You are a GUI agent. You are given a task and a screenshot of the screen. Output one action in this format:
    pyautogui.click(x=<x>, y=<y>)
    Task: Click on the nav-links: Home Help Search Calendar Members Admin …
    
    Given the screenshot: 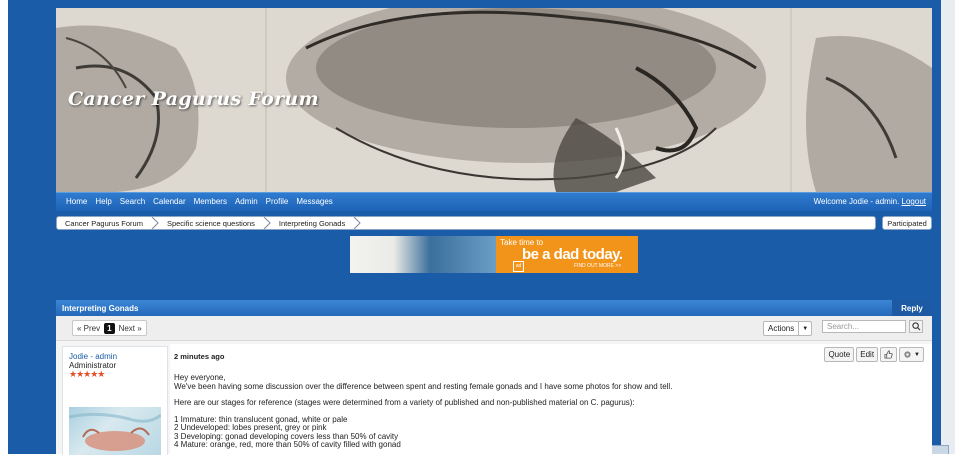 What is the action you would take?
    pyautogui.click(x=203, y=201)
    